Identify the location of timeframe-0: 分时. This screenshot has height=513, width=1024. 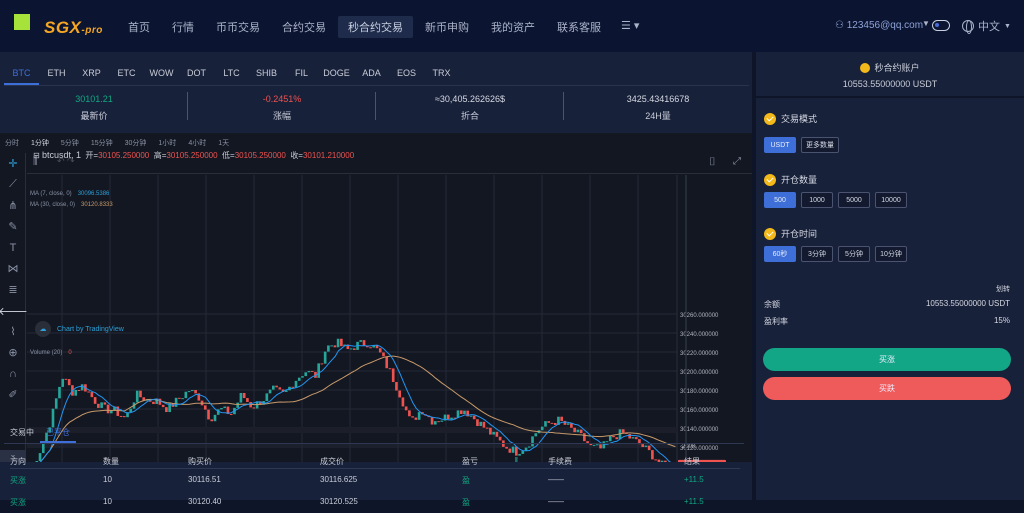
(12, 143).